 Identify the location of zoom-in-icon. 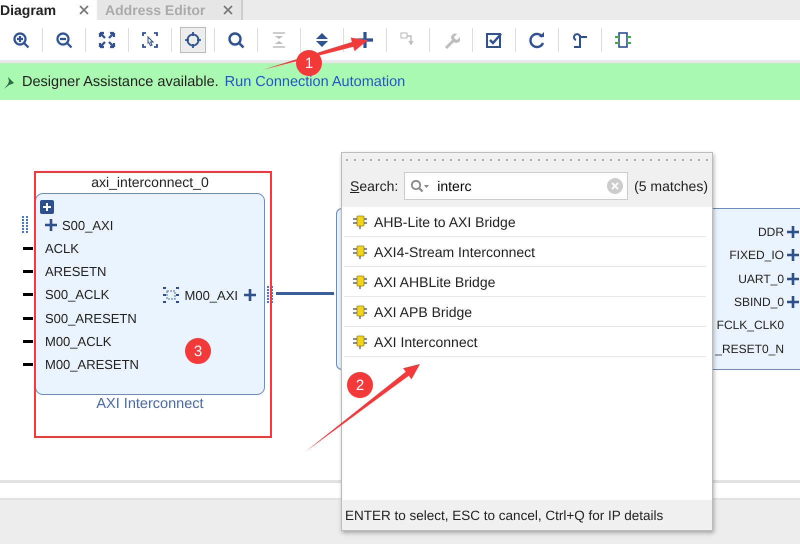
(21, 40).